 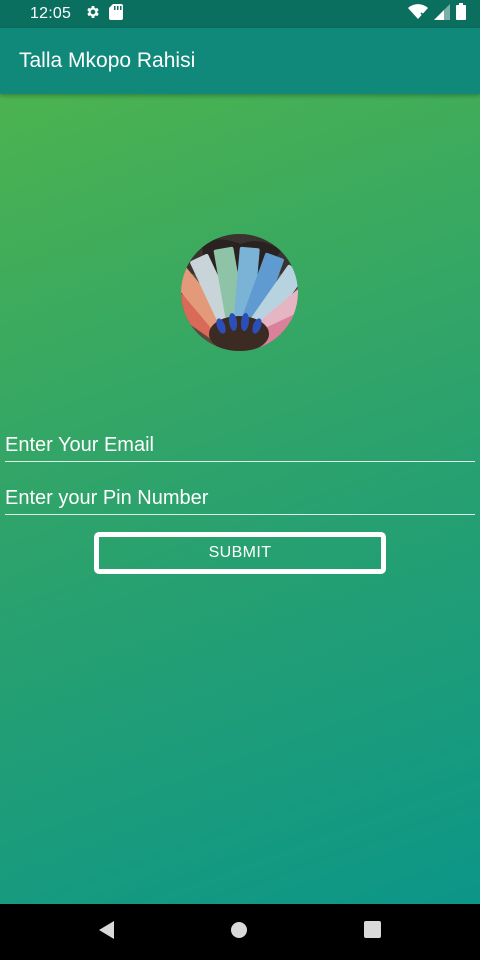 What do you see at coordinates (107, 60) in the screenshot?
I see `app-title: Talla Mkopo Rahisi` at bounding box center [107, 60].